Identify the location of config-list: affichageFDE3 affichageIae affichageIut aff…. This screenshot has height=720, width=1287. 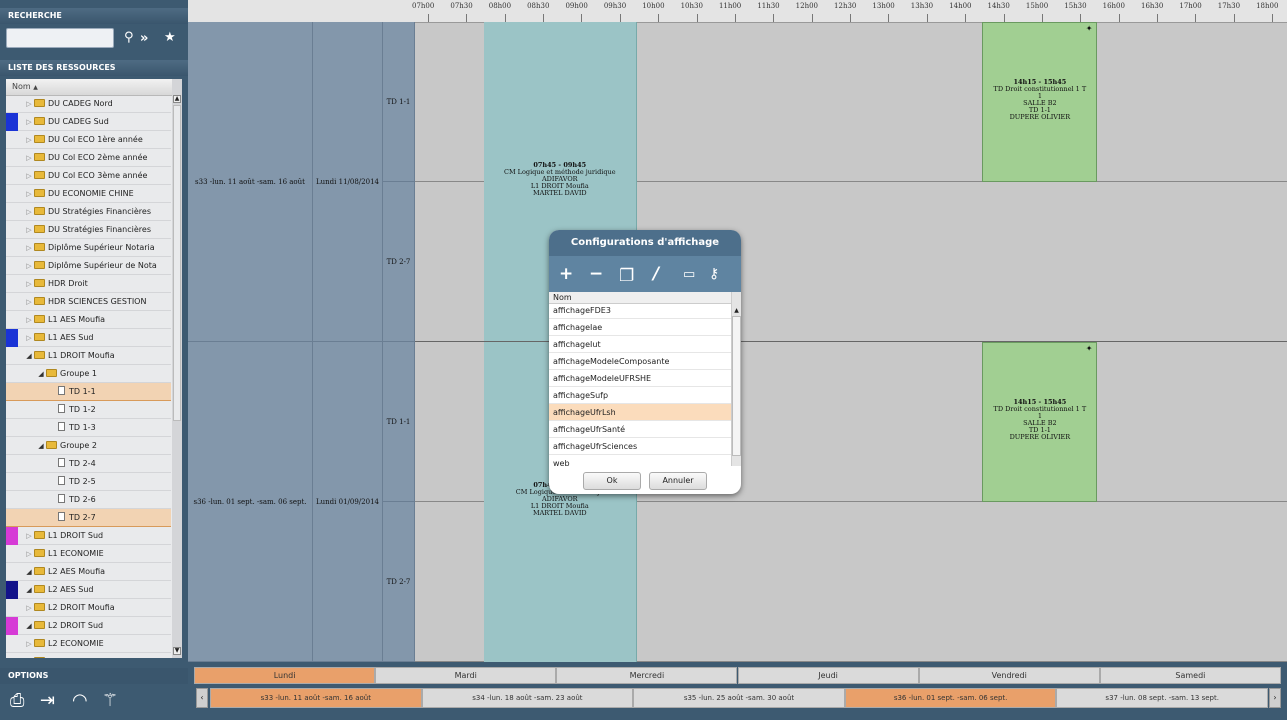
(640, 388).